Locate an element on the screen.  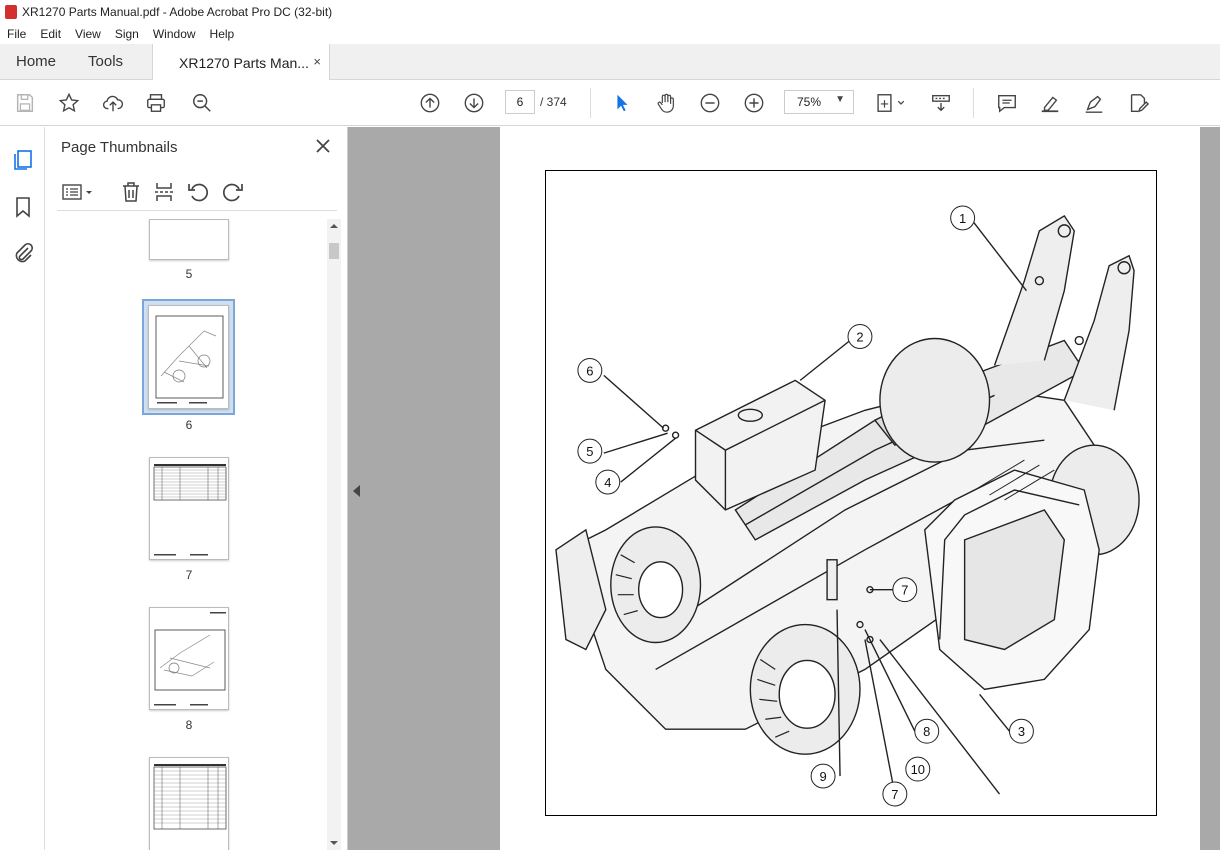
panel-collapse-handle is located at coordinates (358, 488).